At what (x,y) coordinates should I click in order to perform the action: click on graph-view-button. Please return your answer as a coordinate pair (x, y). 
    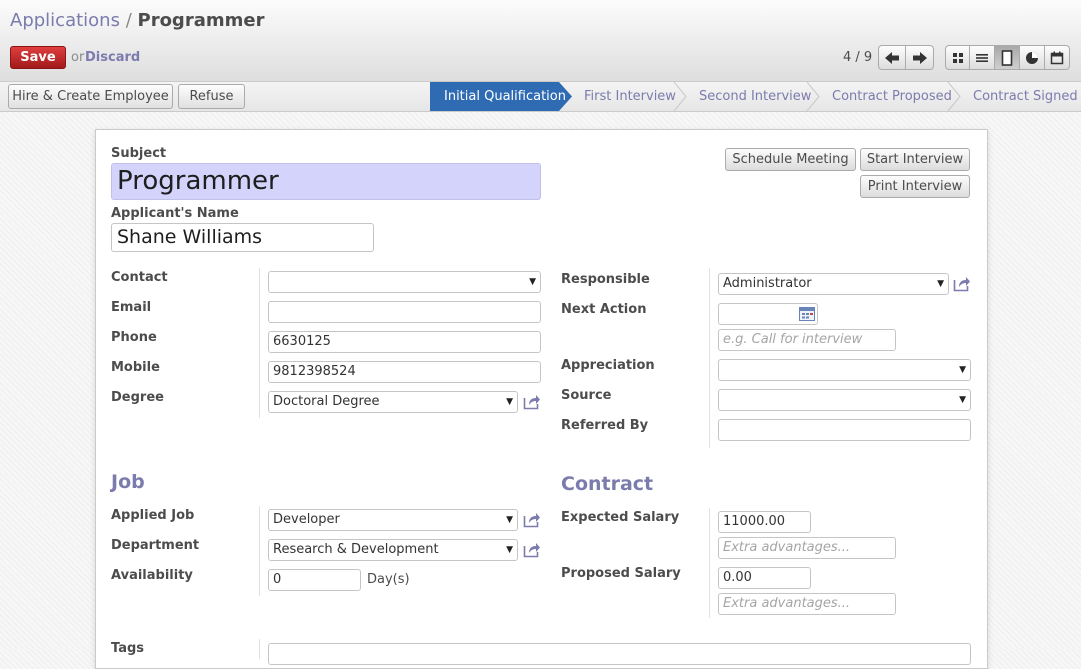
    Looking at the image, I should click on (1032, 57).